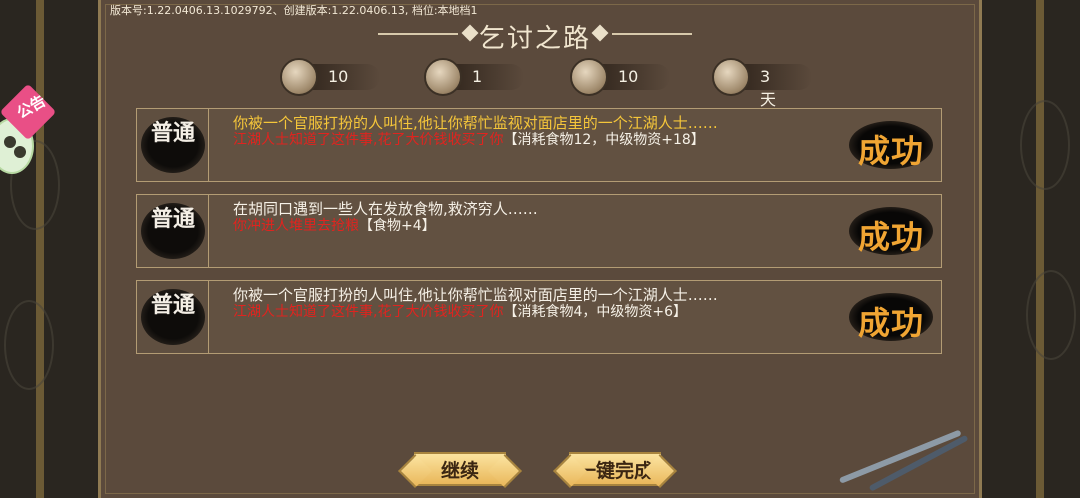  Describe the element at coordinates (296, 226) in the screenshot. I see `outcome-text: 你冲进人堆里去抢粮` at that location.